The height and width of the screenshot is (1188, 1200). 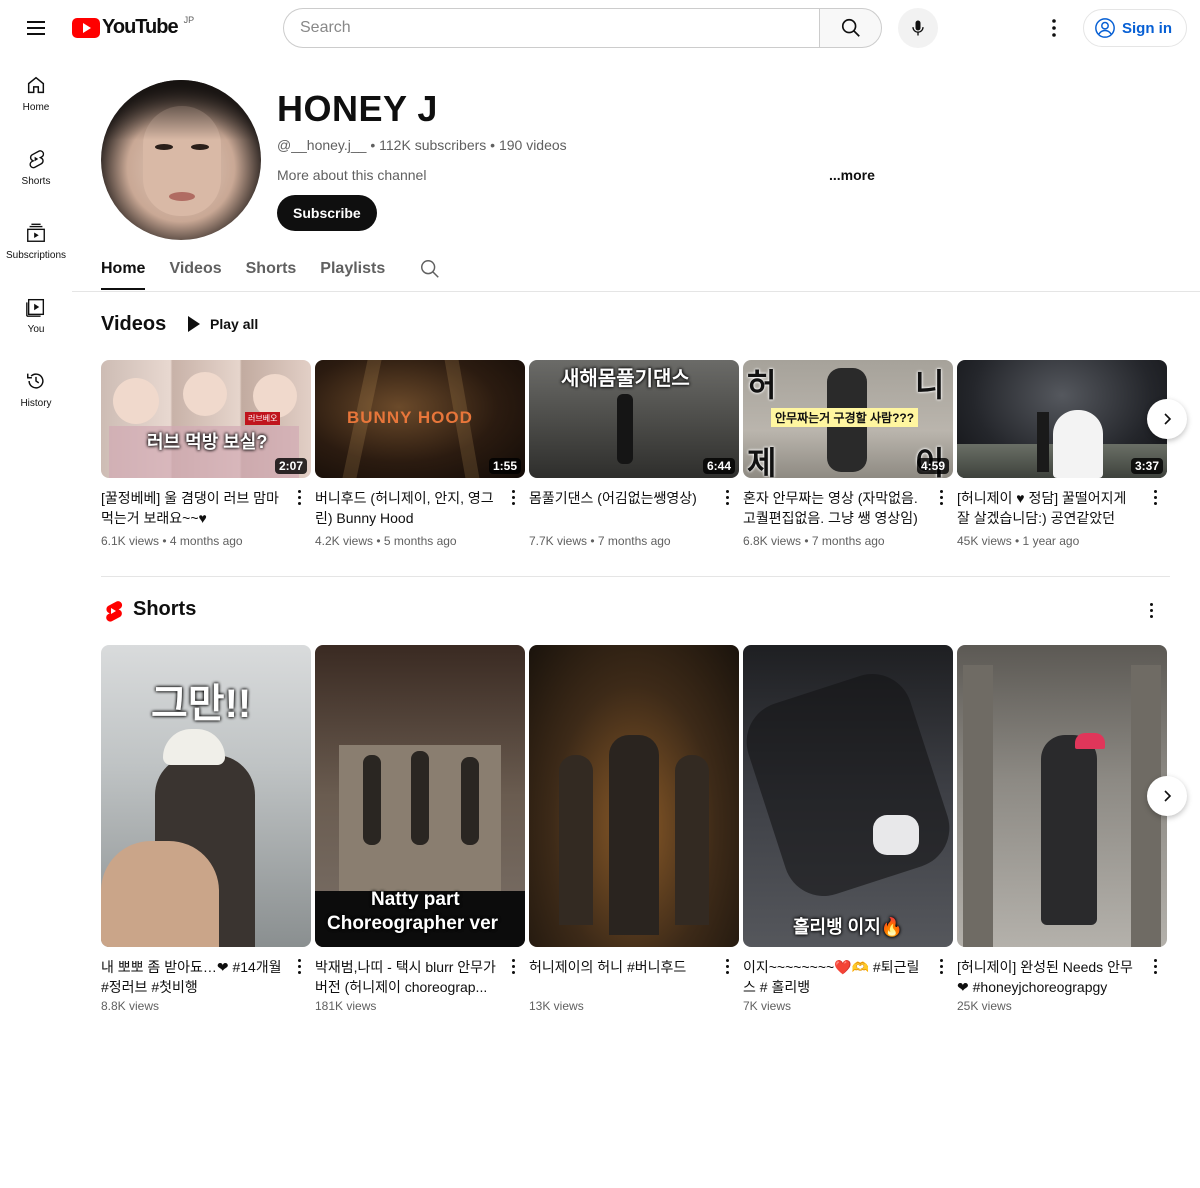 What do you see at coordinates (201, 704) in the screenshot?
I see `short-overlay-text: 그만!!` at bounding box center [201, 704].